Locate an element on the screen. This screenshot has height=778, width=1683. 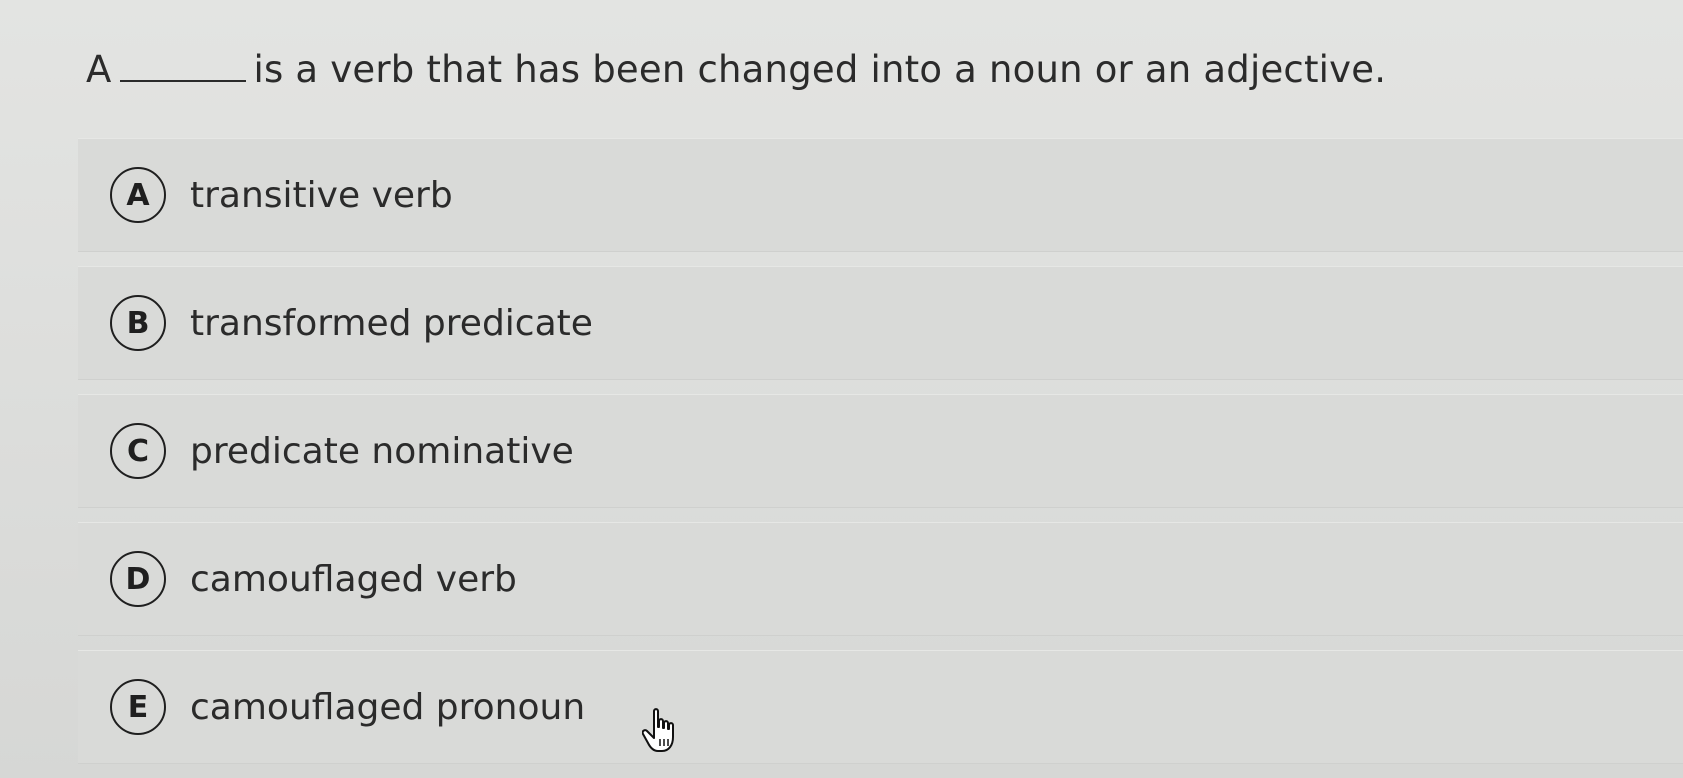
option-b-text: transformed predicate is located at coordinates (391, 323).